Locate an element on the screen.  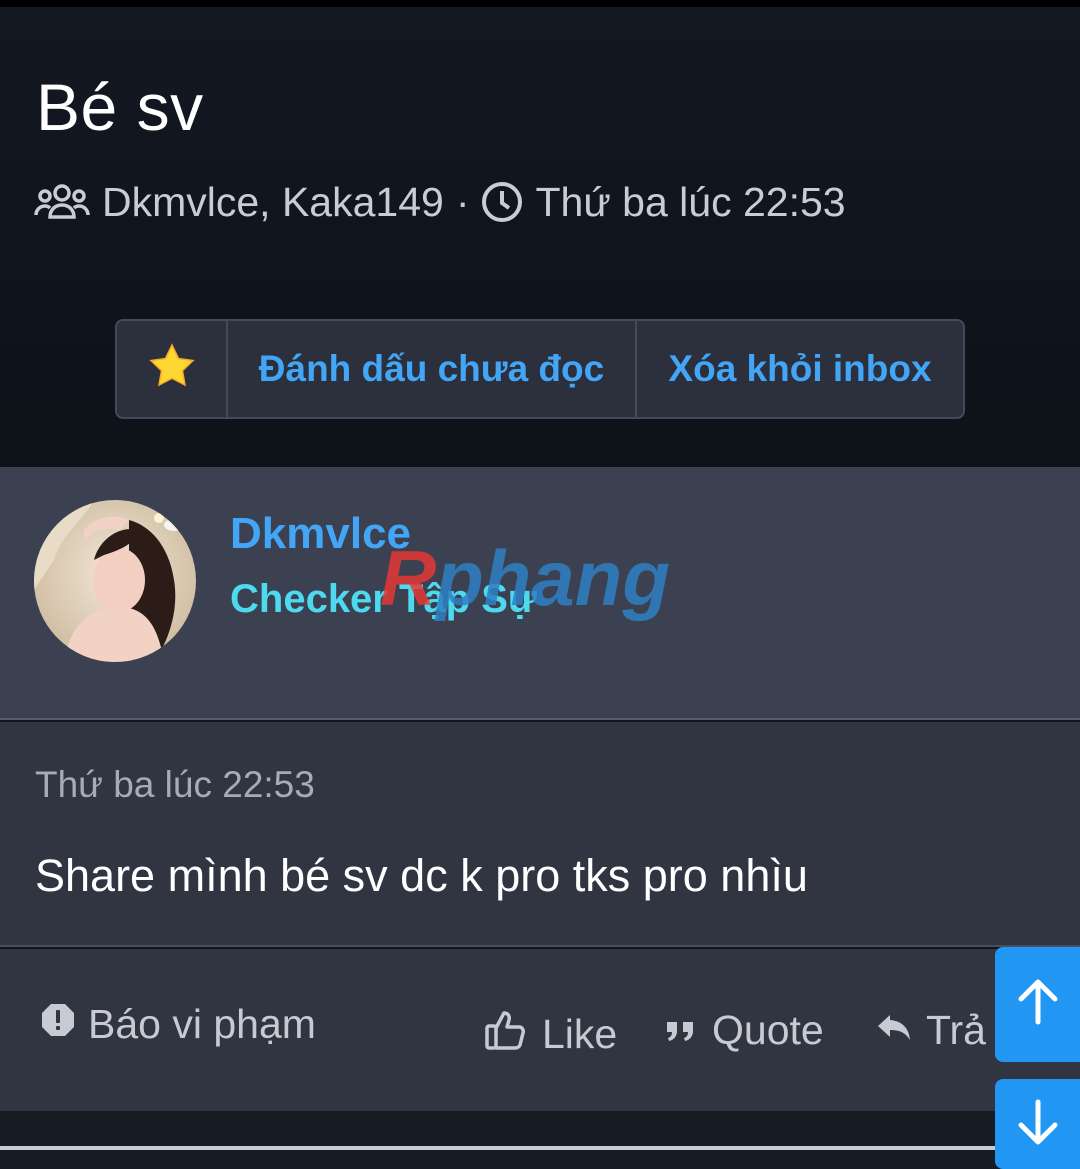
reply-label: Trả is located at coordinates (956, 1030).